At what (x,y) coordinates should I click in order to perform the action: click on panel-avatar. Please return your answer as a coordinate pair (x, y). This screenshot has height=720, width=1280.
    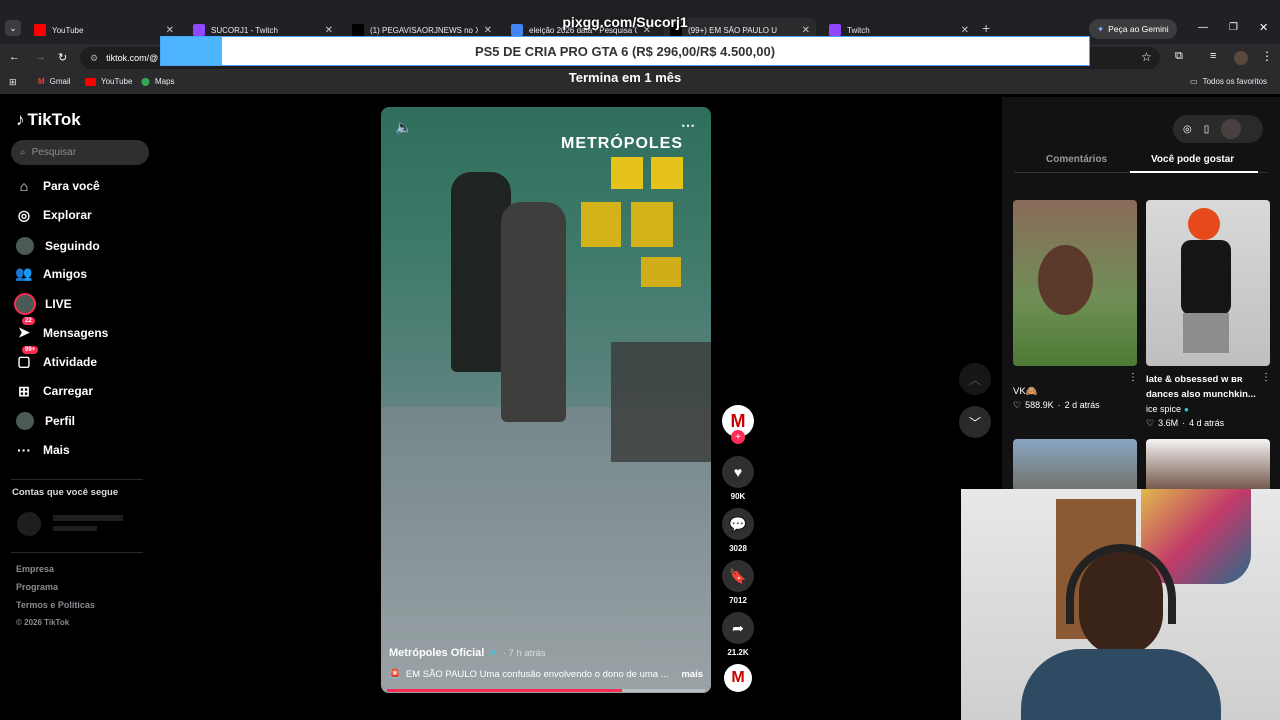
    Looking at the image, I should click on (1231, 129).